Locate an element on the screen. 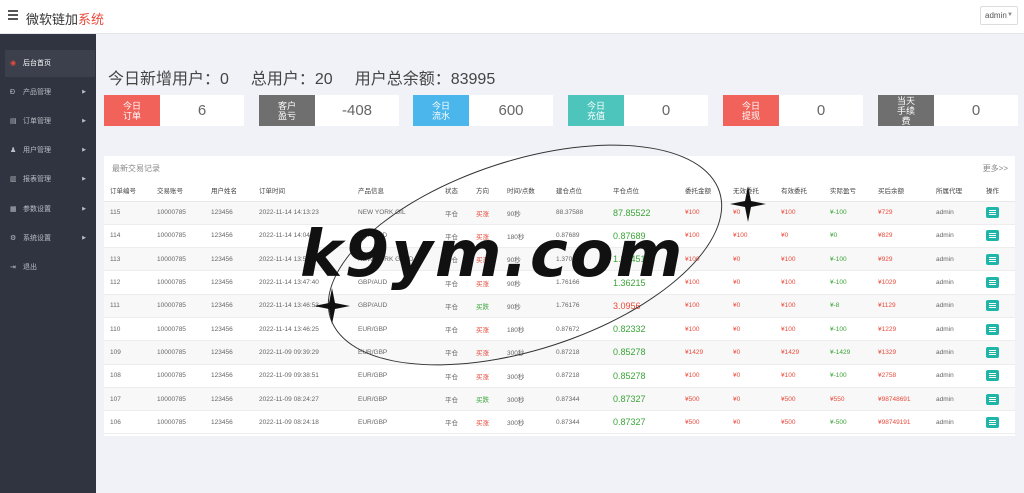 The height and width of the screenshot is (493, 1024). table-cell: 0.87218 is located at coordinates (578, 376).